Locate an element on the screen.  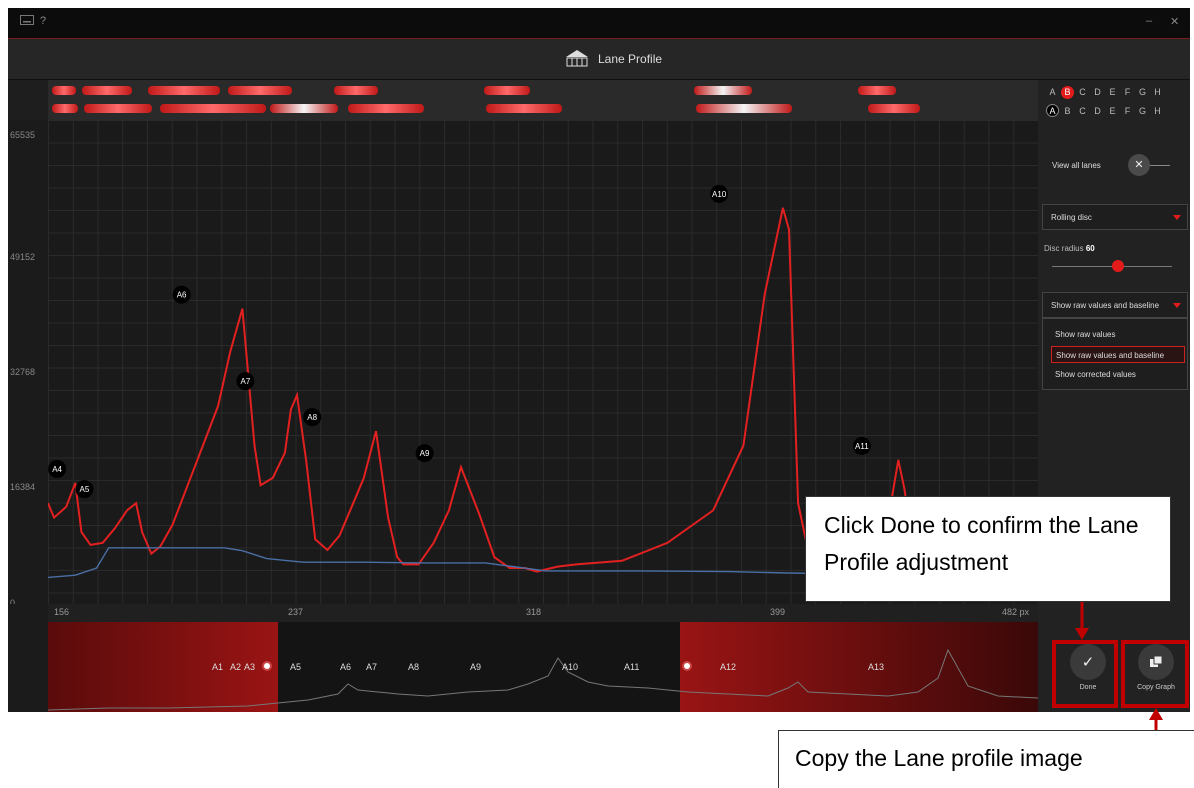
done-arrow-head is located at coordinates (1082, 634).